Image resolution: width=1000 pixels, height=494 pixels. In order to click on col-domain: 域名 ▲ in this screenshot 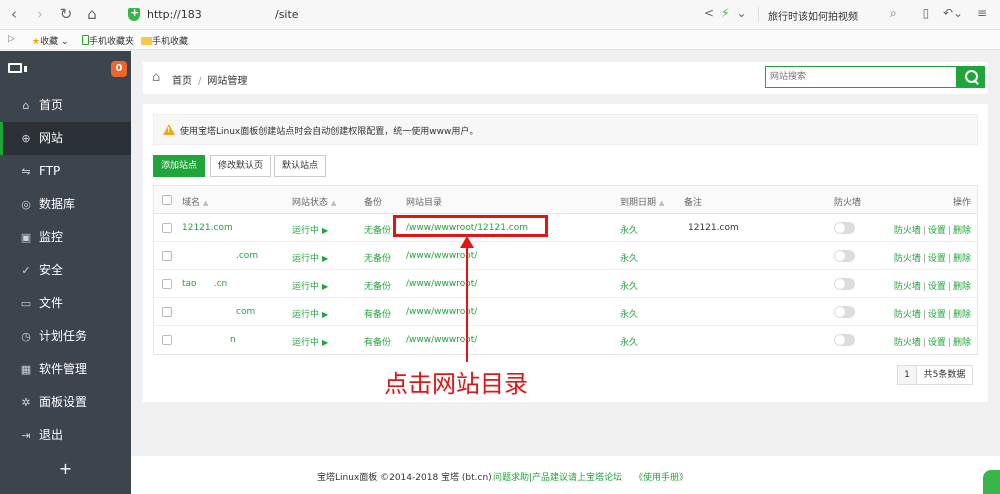, I will do `click(195, 201)`.